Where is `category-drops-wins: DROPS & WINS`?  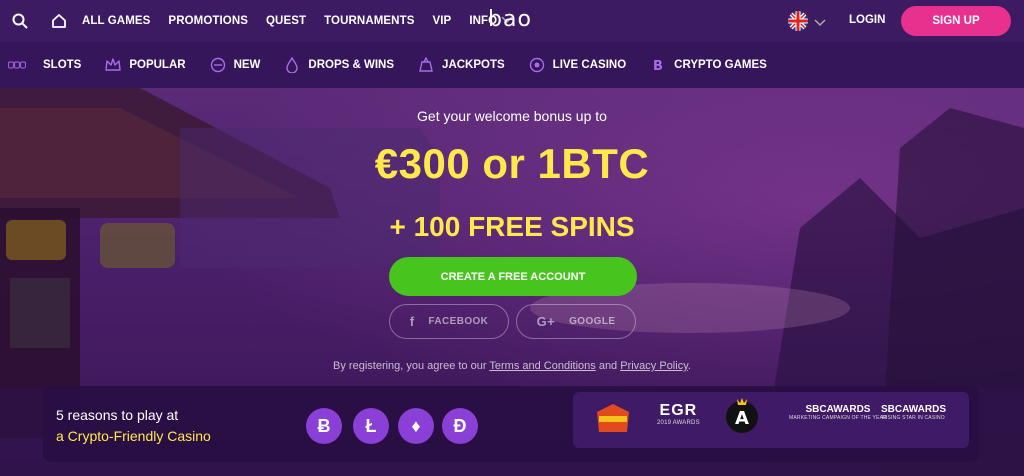
category-drops-wins: DROPS & WINS is located at coordinates (338, 65).